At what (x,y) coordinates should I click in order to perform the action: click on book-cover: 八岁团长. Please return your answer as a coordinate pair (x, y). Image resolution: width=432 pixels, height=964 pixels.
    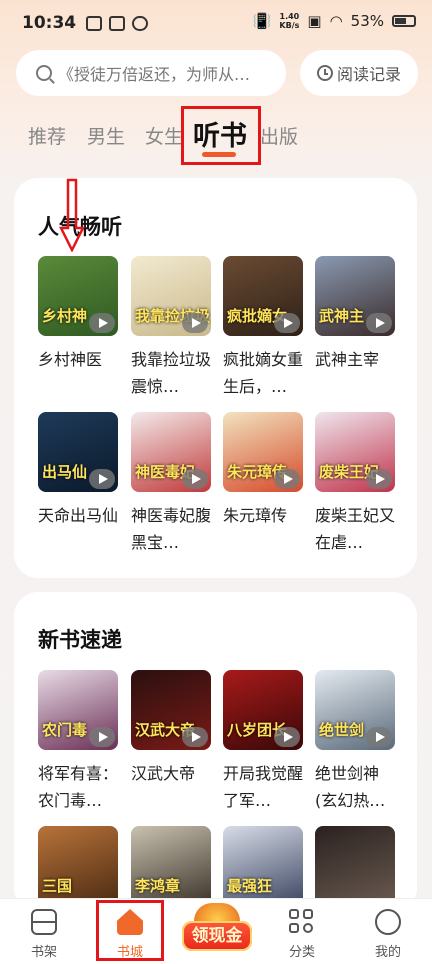
    Looking at the image, I should click on (263, 710).